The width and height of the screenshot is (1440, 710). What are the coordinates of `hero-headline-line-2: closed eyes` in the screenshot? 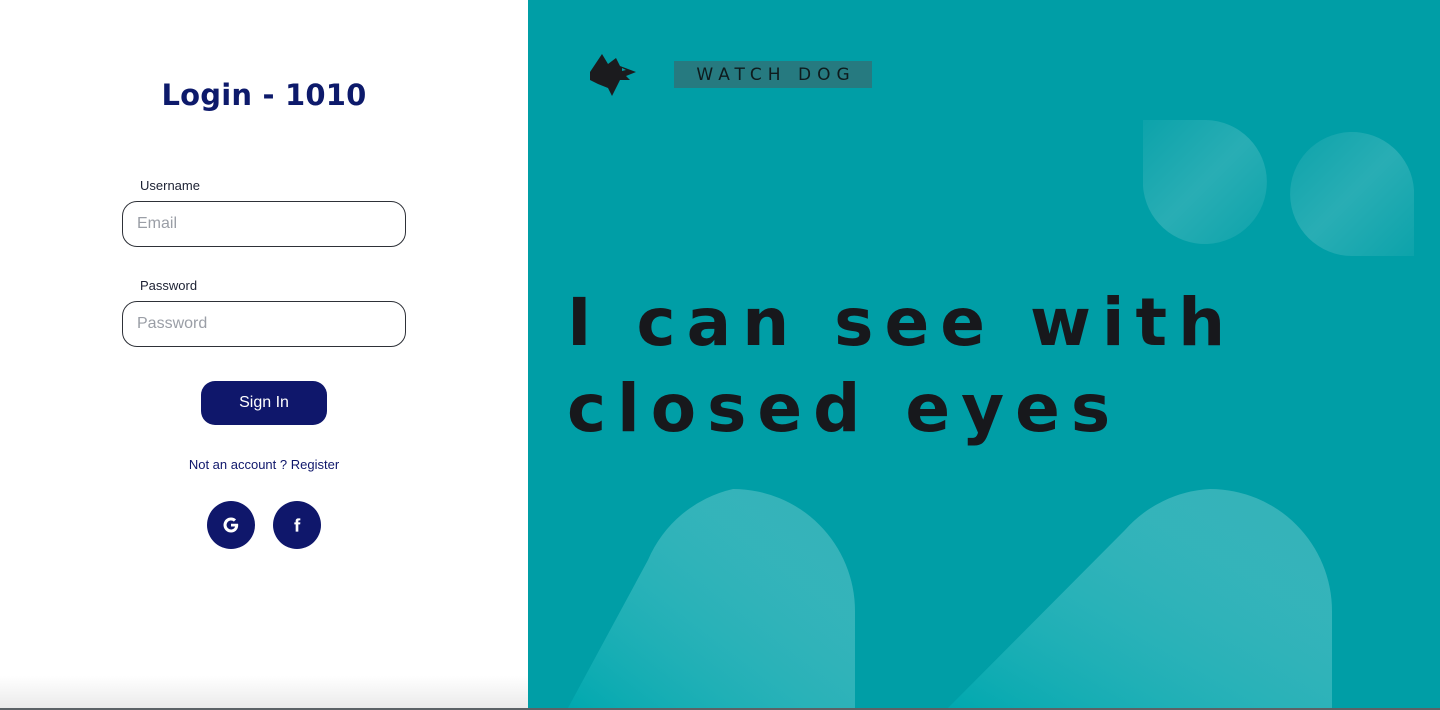 It's located at (844, 408).